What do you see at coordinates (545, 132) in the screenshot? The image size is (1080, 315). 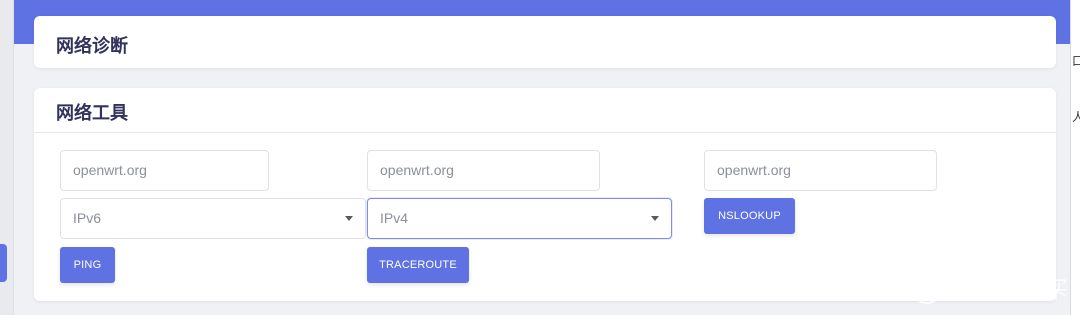 I see `card-divider` at bounding box center [545, 132].